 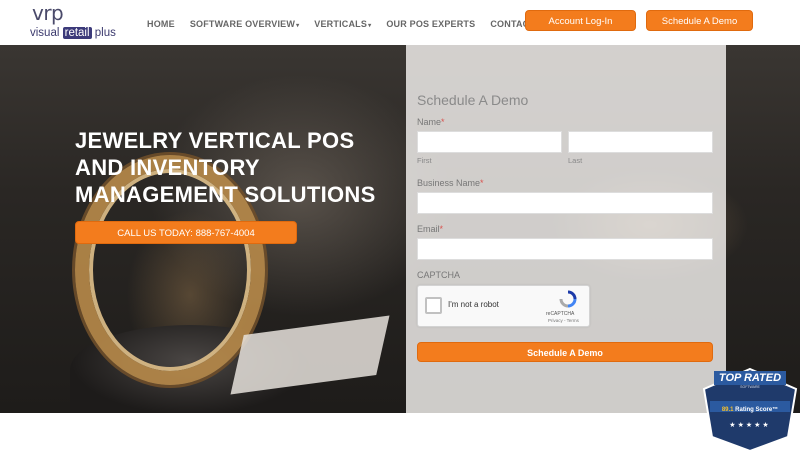 I want to click on email-label: Email*, so click(x=430, y=229).